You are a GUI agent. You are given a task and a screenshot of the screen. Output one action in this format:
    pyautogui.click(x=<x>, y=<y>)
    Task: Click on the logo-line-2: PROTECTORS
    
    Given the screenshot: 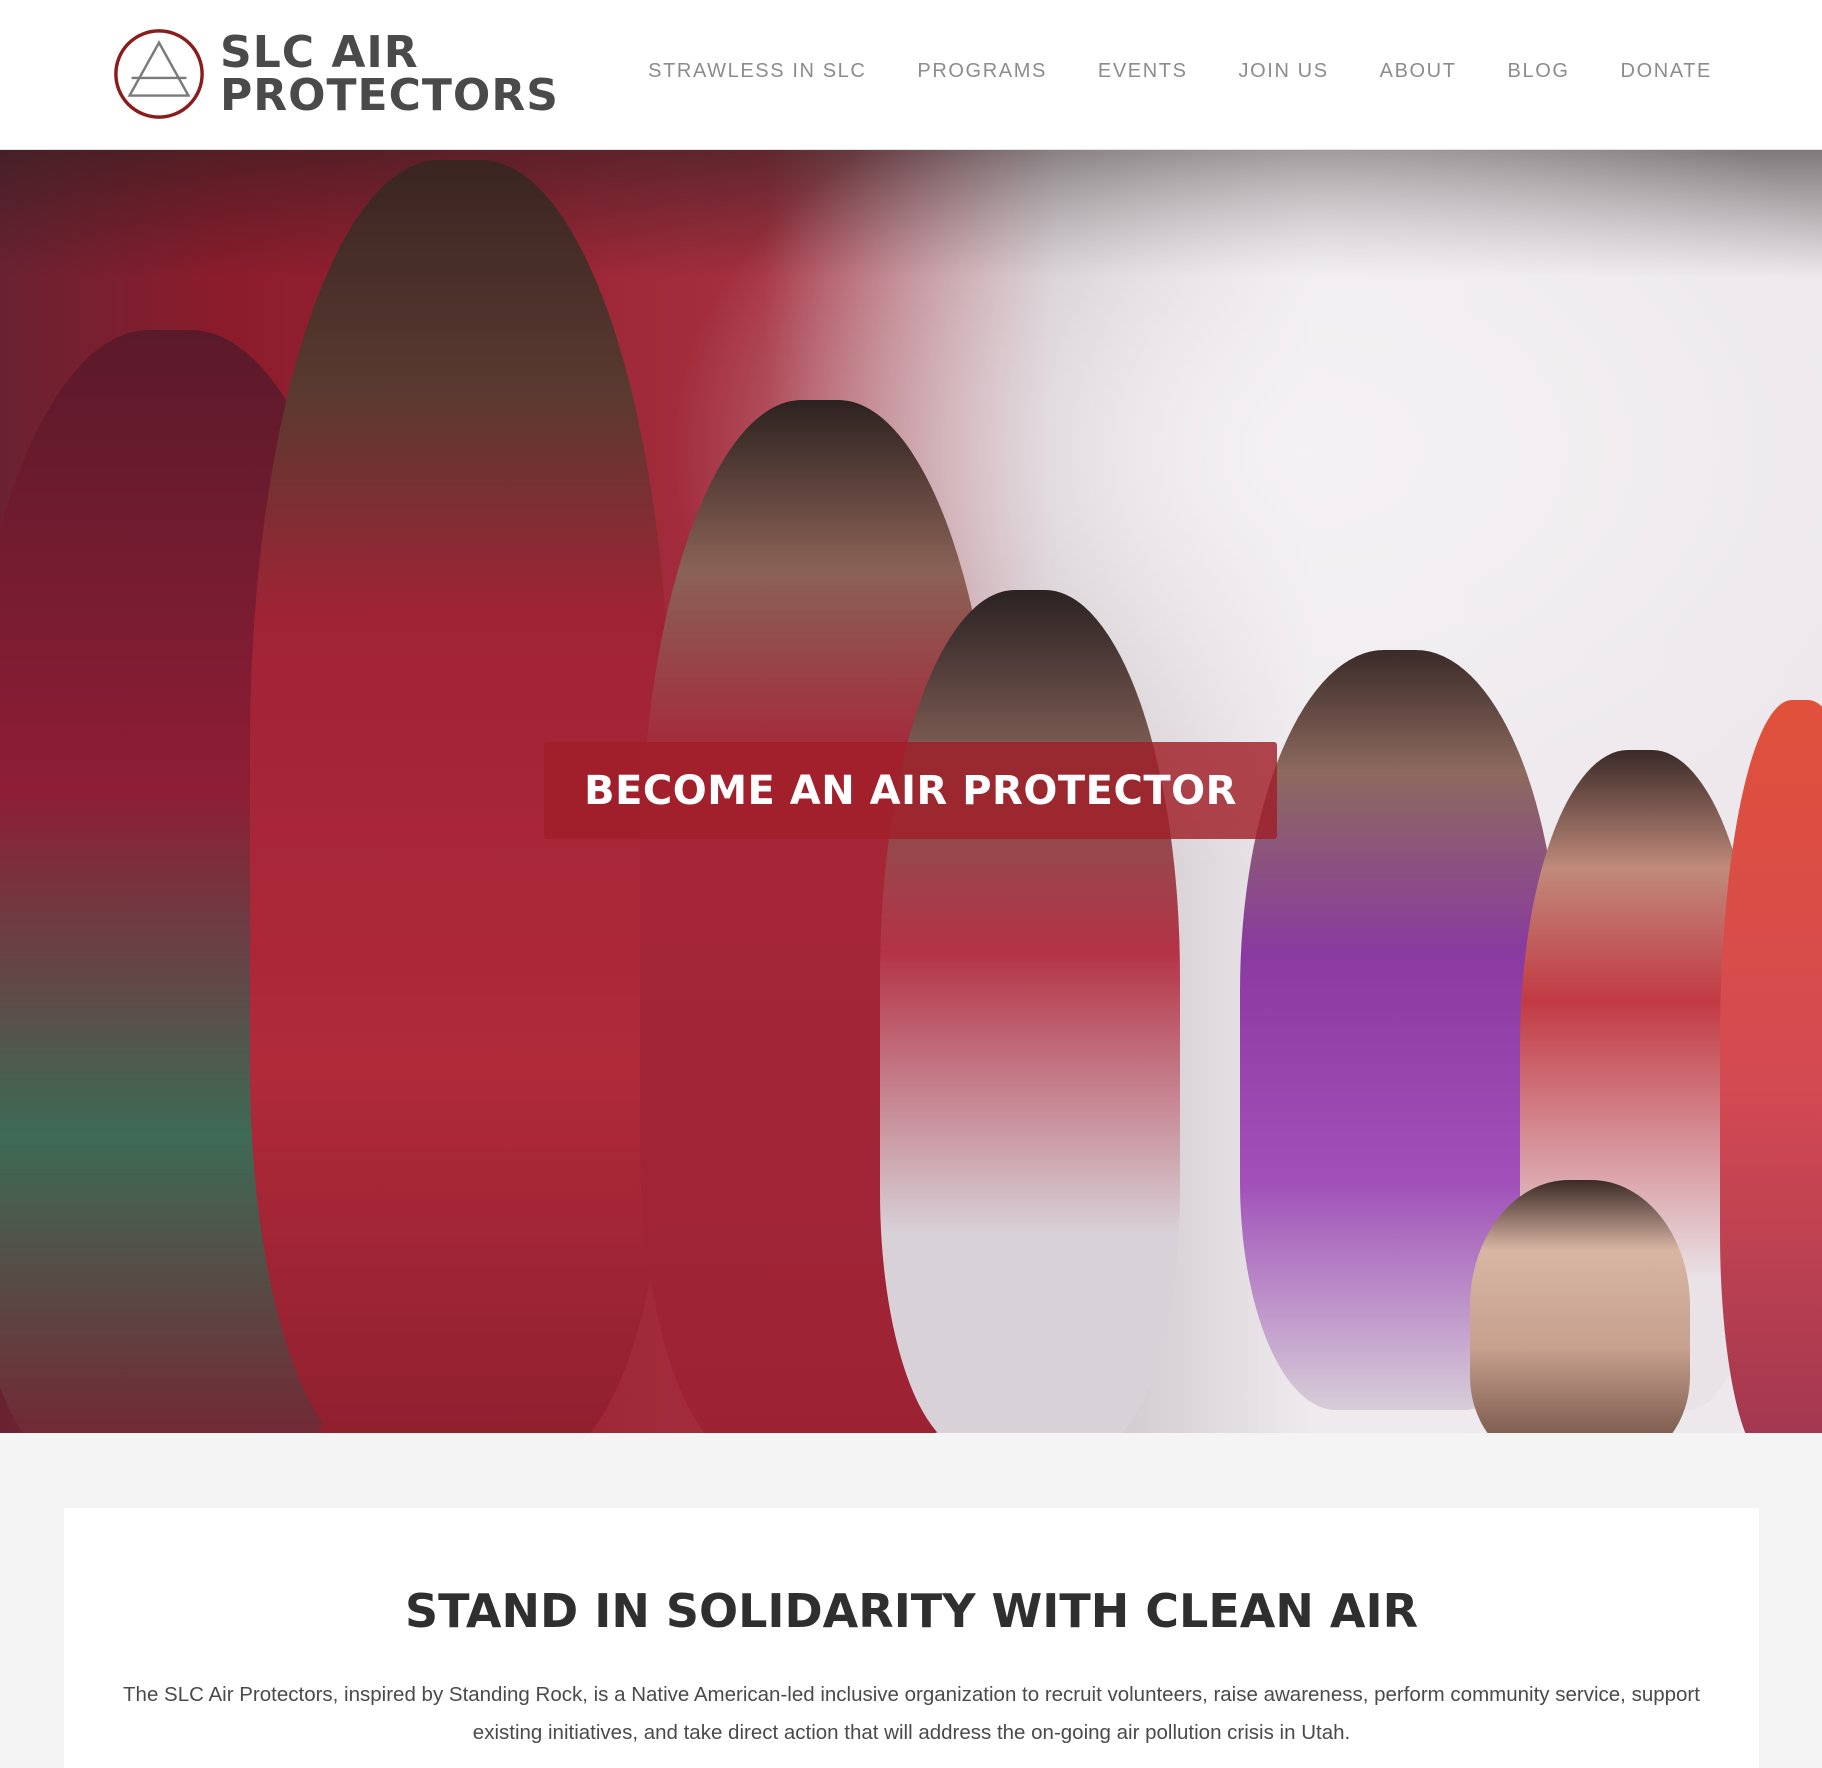 What is the action you would take?
    pyautogui.click(x=389, y=95)
    